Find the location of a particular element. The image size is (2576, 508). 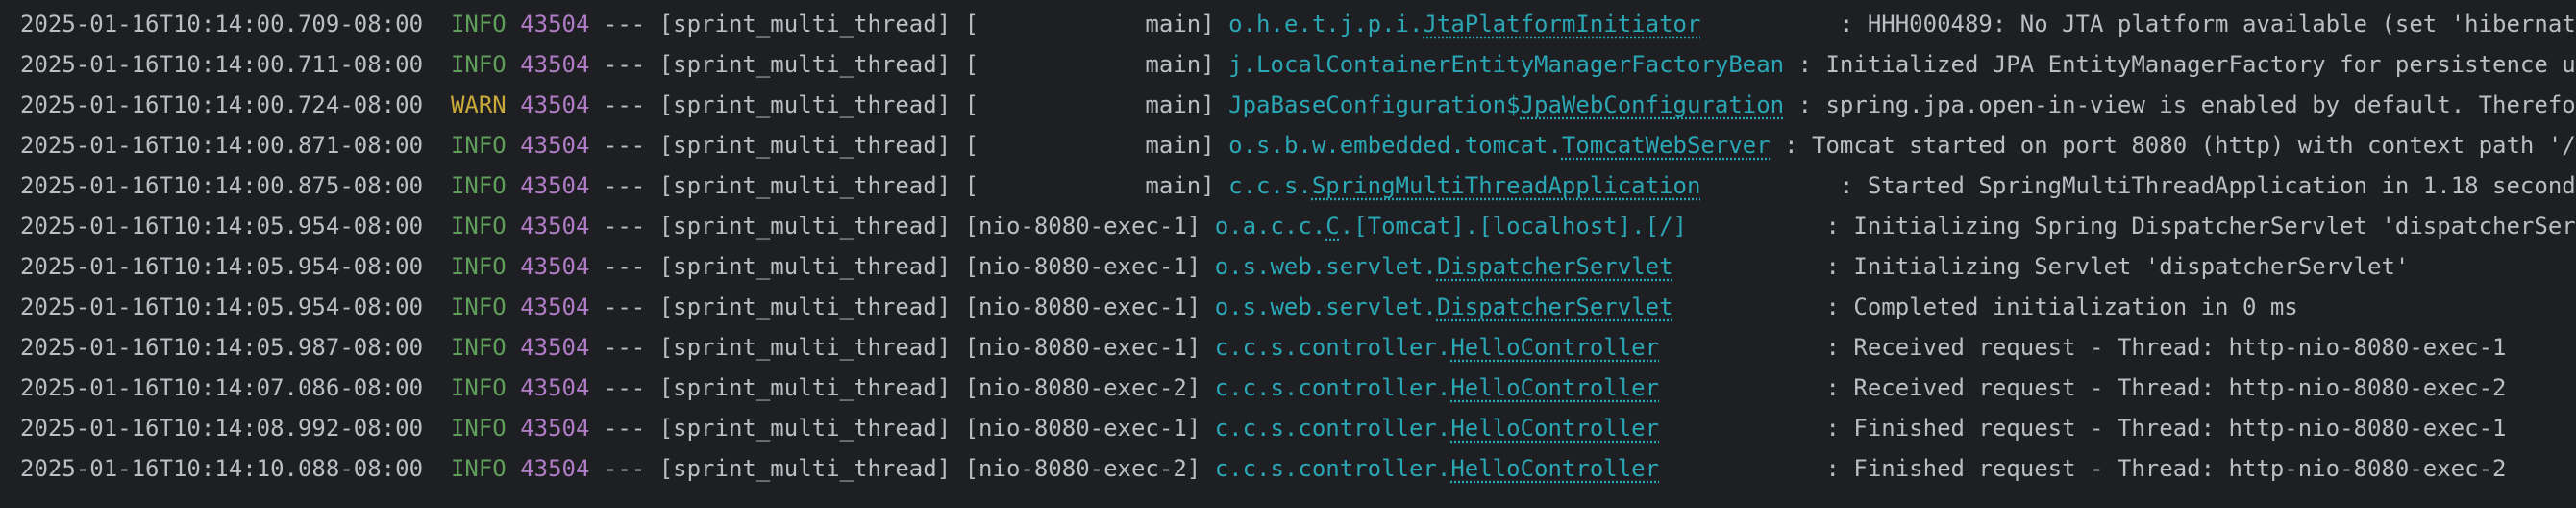

log-logger: o.s.b.w.embedded.tomcat.TomcatWebServer is located at coordinates (1499, 145).